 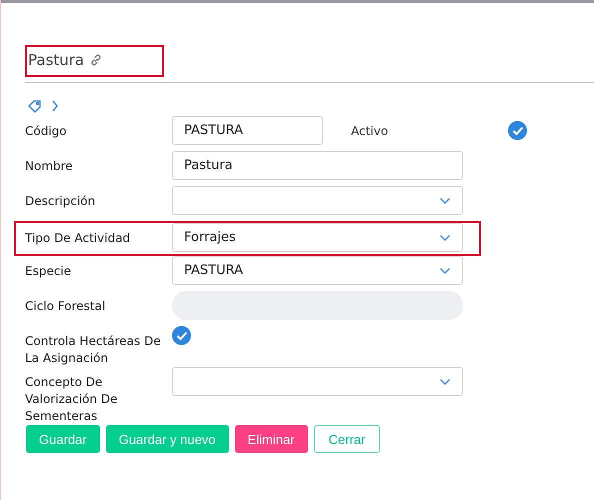 What do you see at coordinates (55, 106) in the screenshot?
I see `chevron-right-icon` at bounding box center [55, 106].